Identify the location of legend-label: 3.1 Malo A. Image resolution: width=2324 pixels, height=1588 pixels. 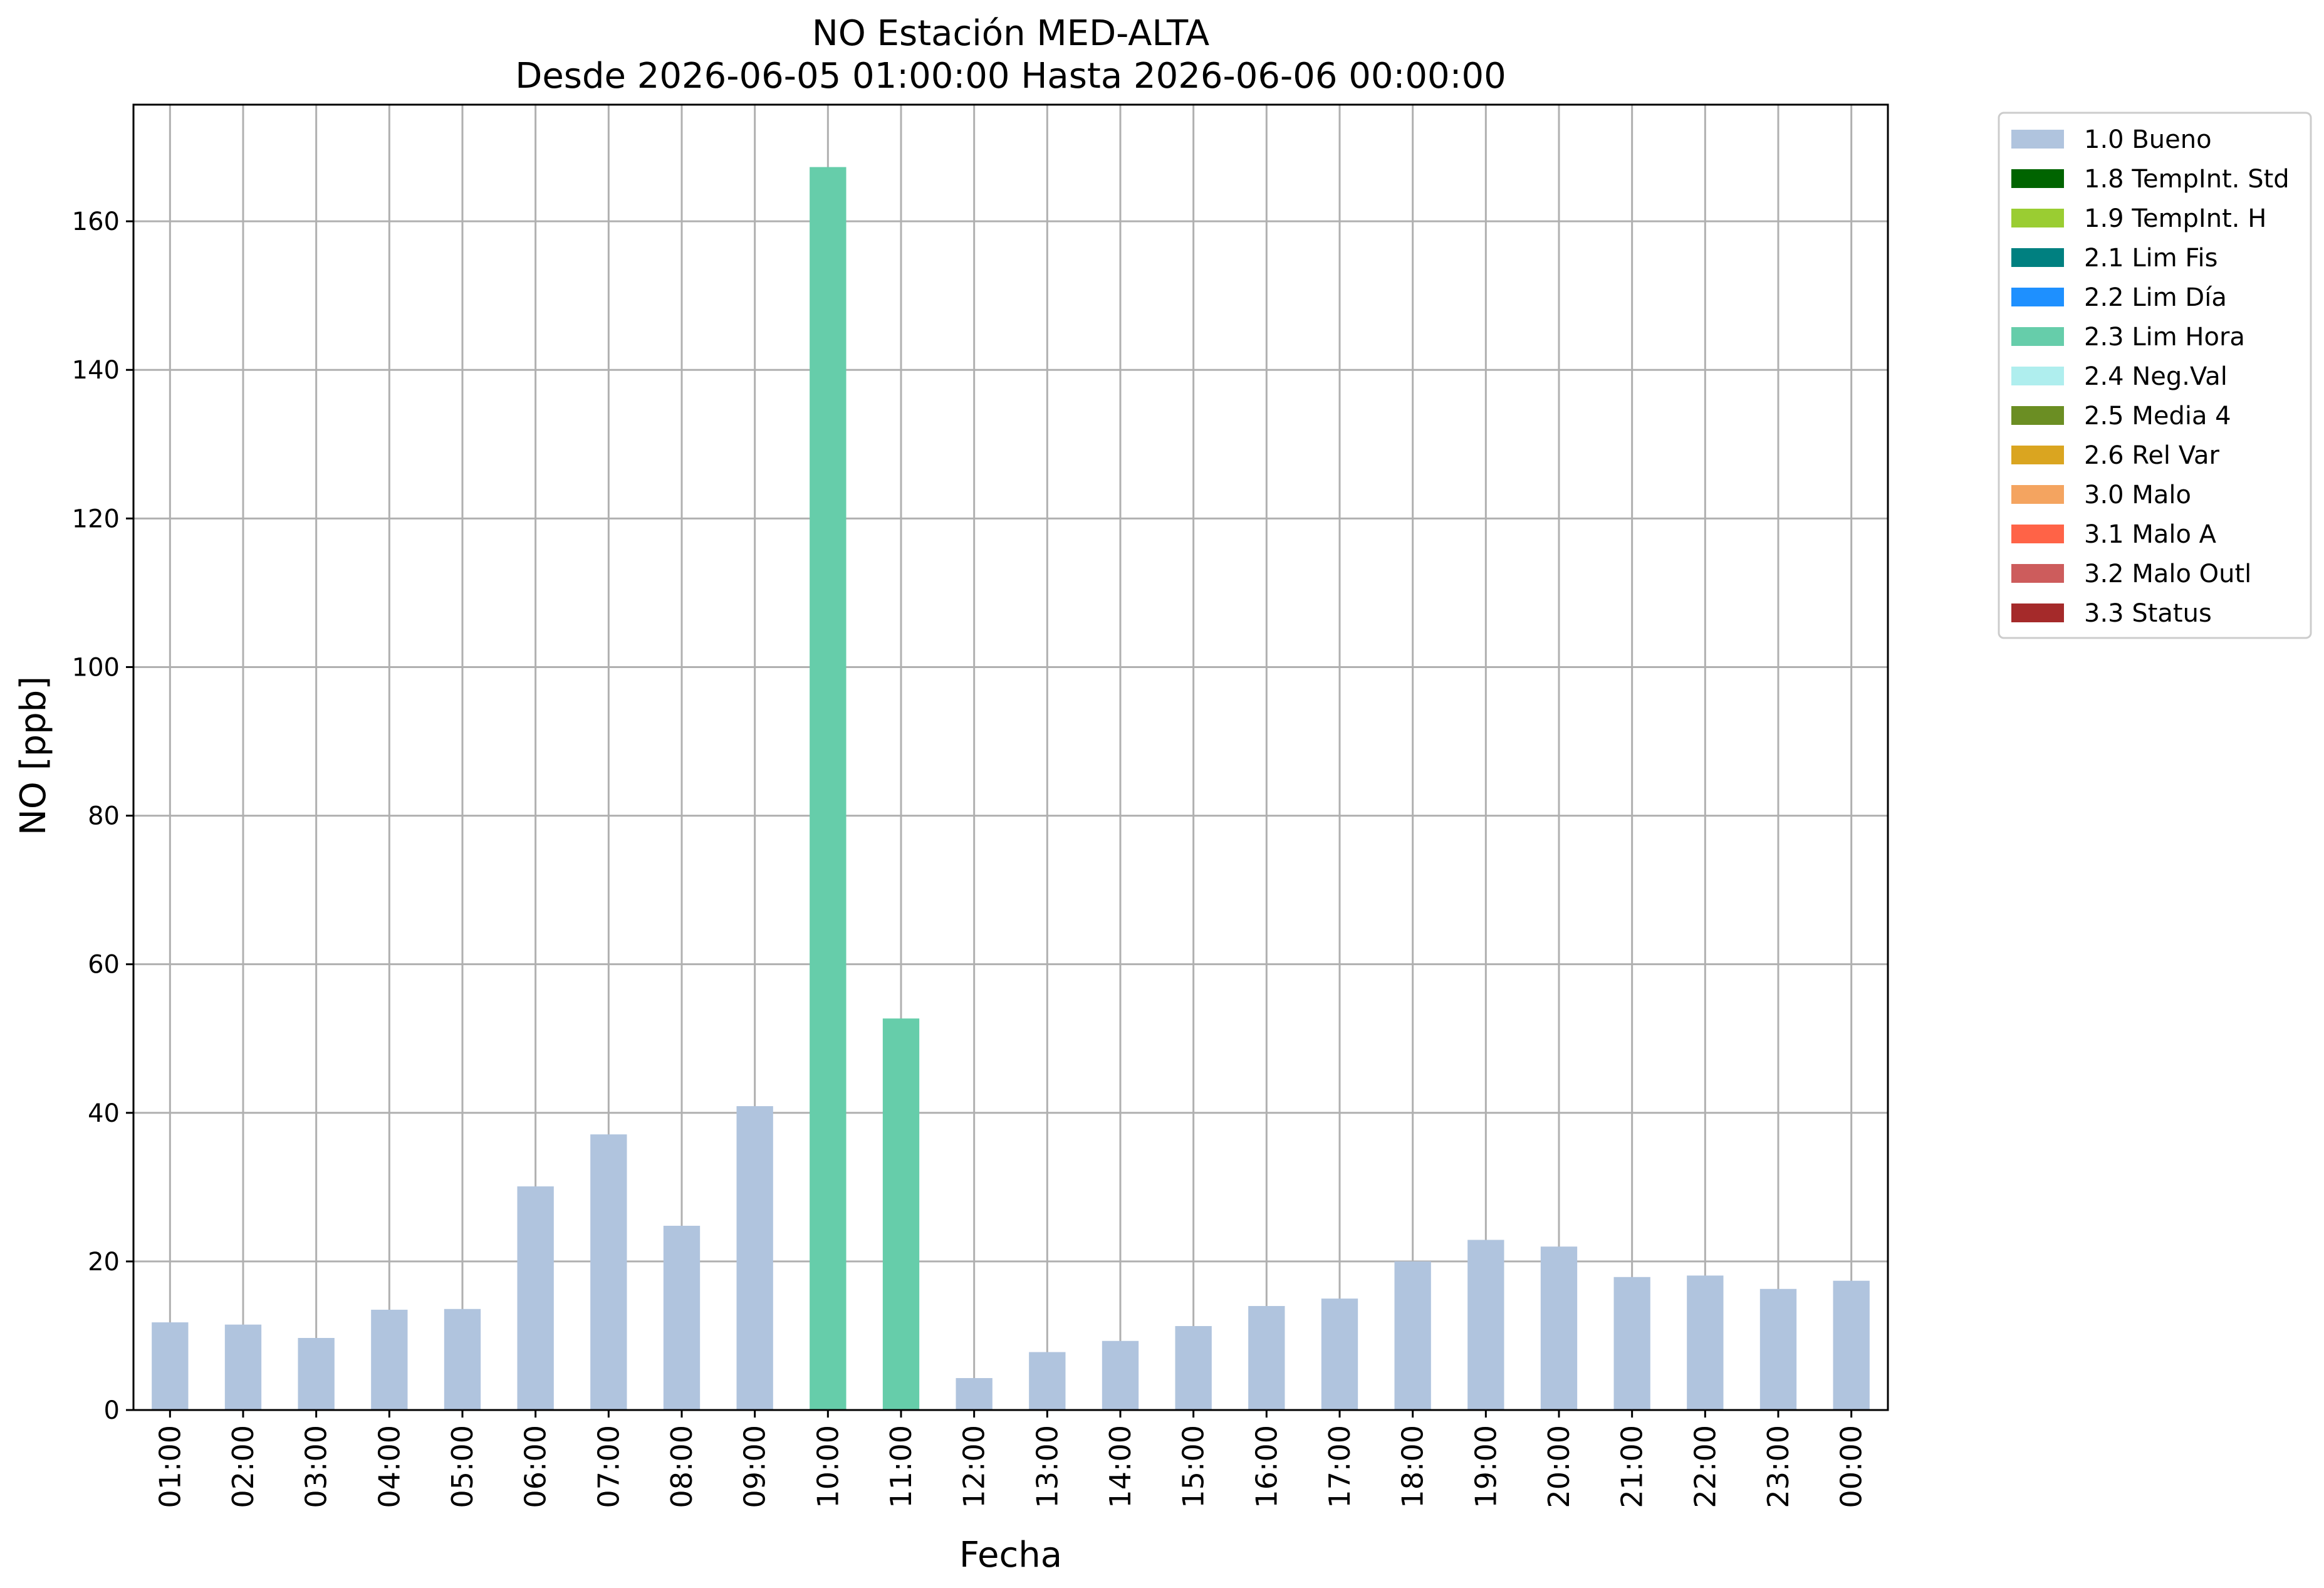
(2150, 535).